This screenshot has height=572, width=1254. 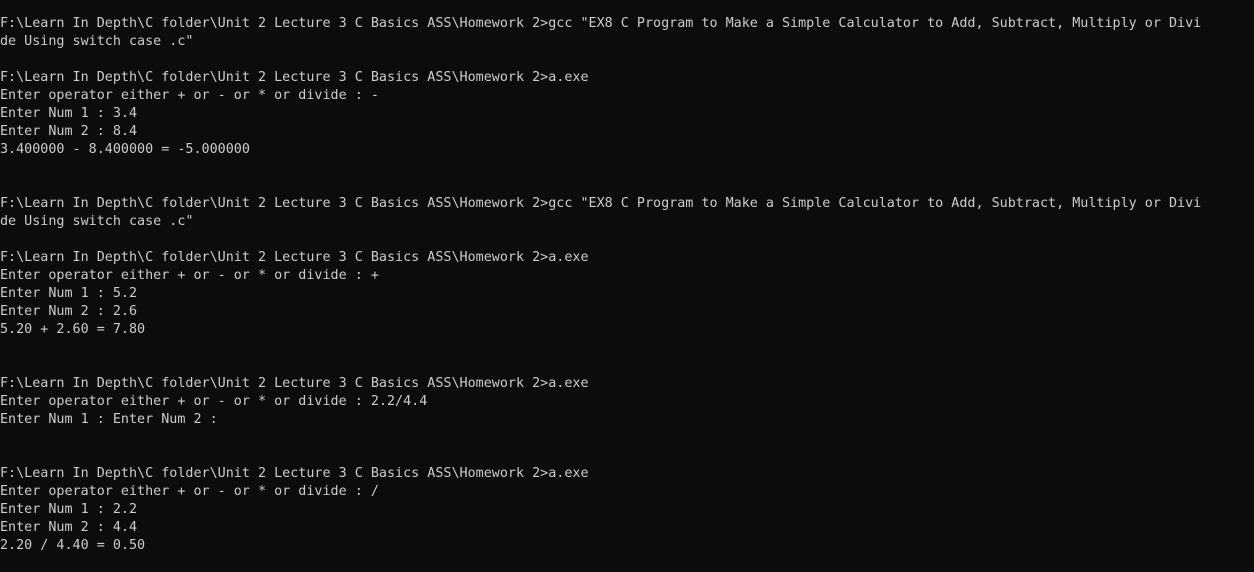 What do you see at coordinates (69, 293) in the screenshot?
I see `console-line: Enter Num 1 : 5.2` at bounding box center [69, 293].